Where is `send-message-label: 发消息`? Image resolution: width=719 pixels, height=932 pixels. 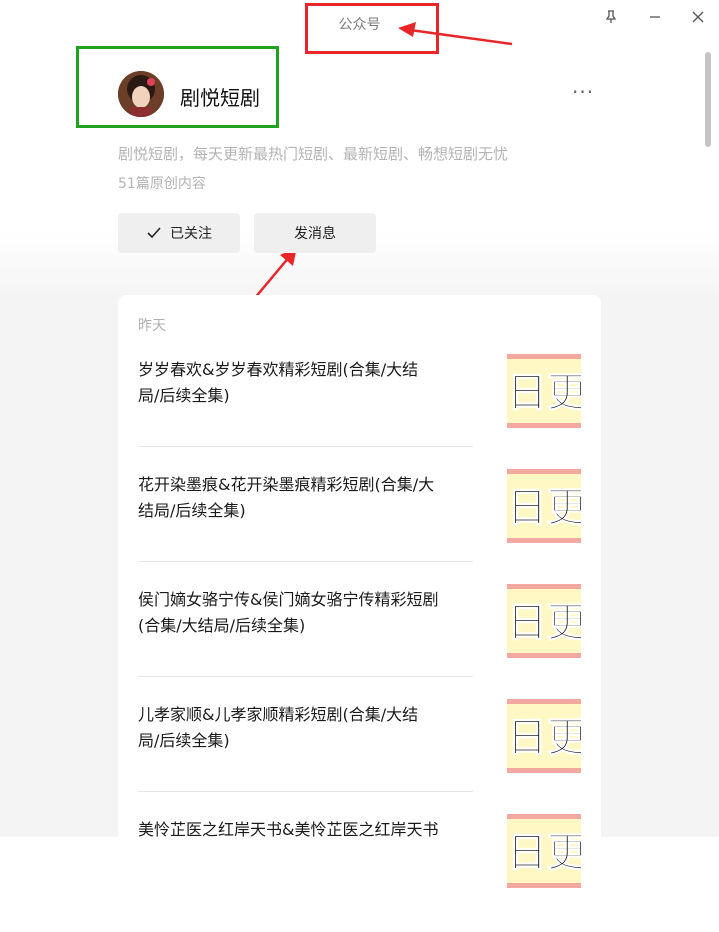 send-message-label: 发消息 is located at coordinates (315, 234).